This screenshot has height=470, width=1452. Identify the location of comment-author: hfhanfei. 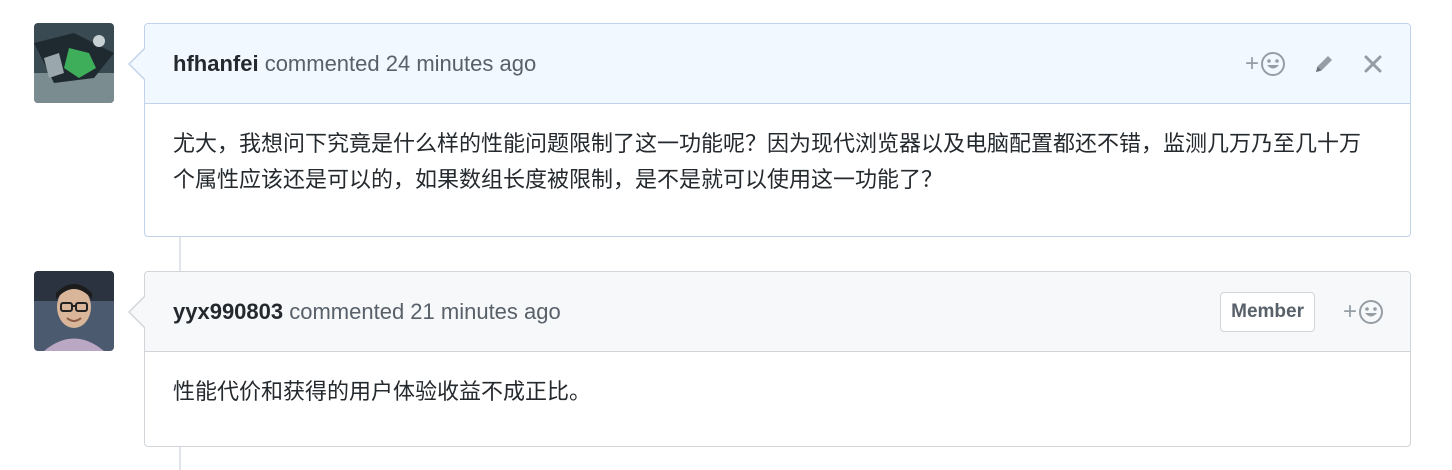
(216, 64).